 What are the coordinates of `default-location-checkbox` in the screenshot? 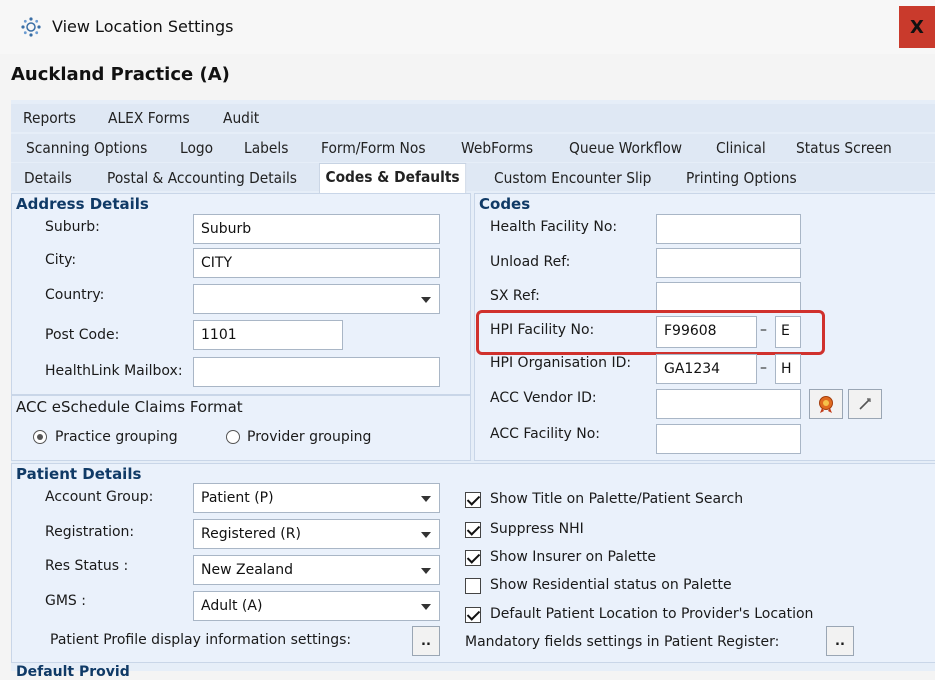 It's located at (473, 615).